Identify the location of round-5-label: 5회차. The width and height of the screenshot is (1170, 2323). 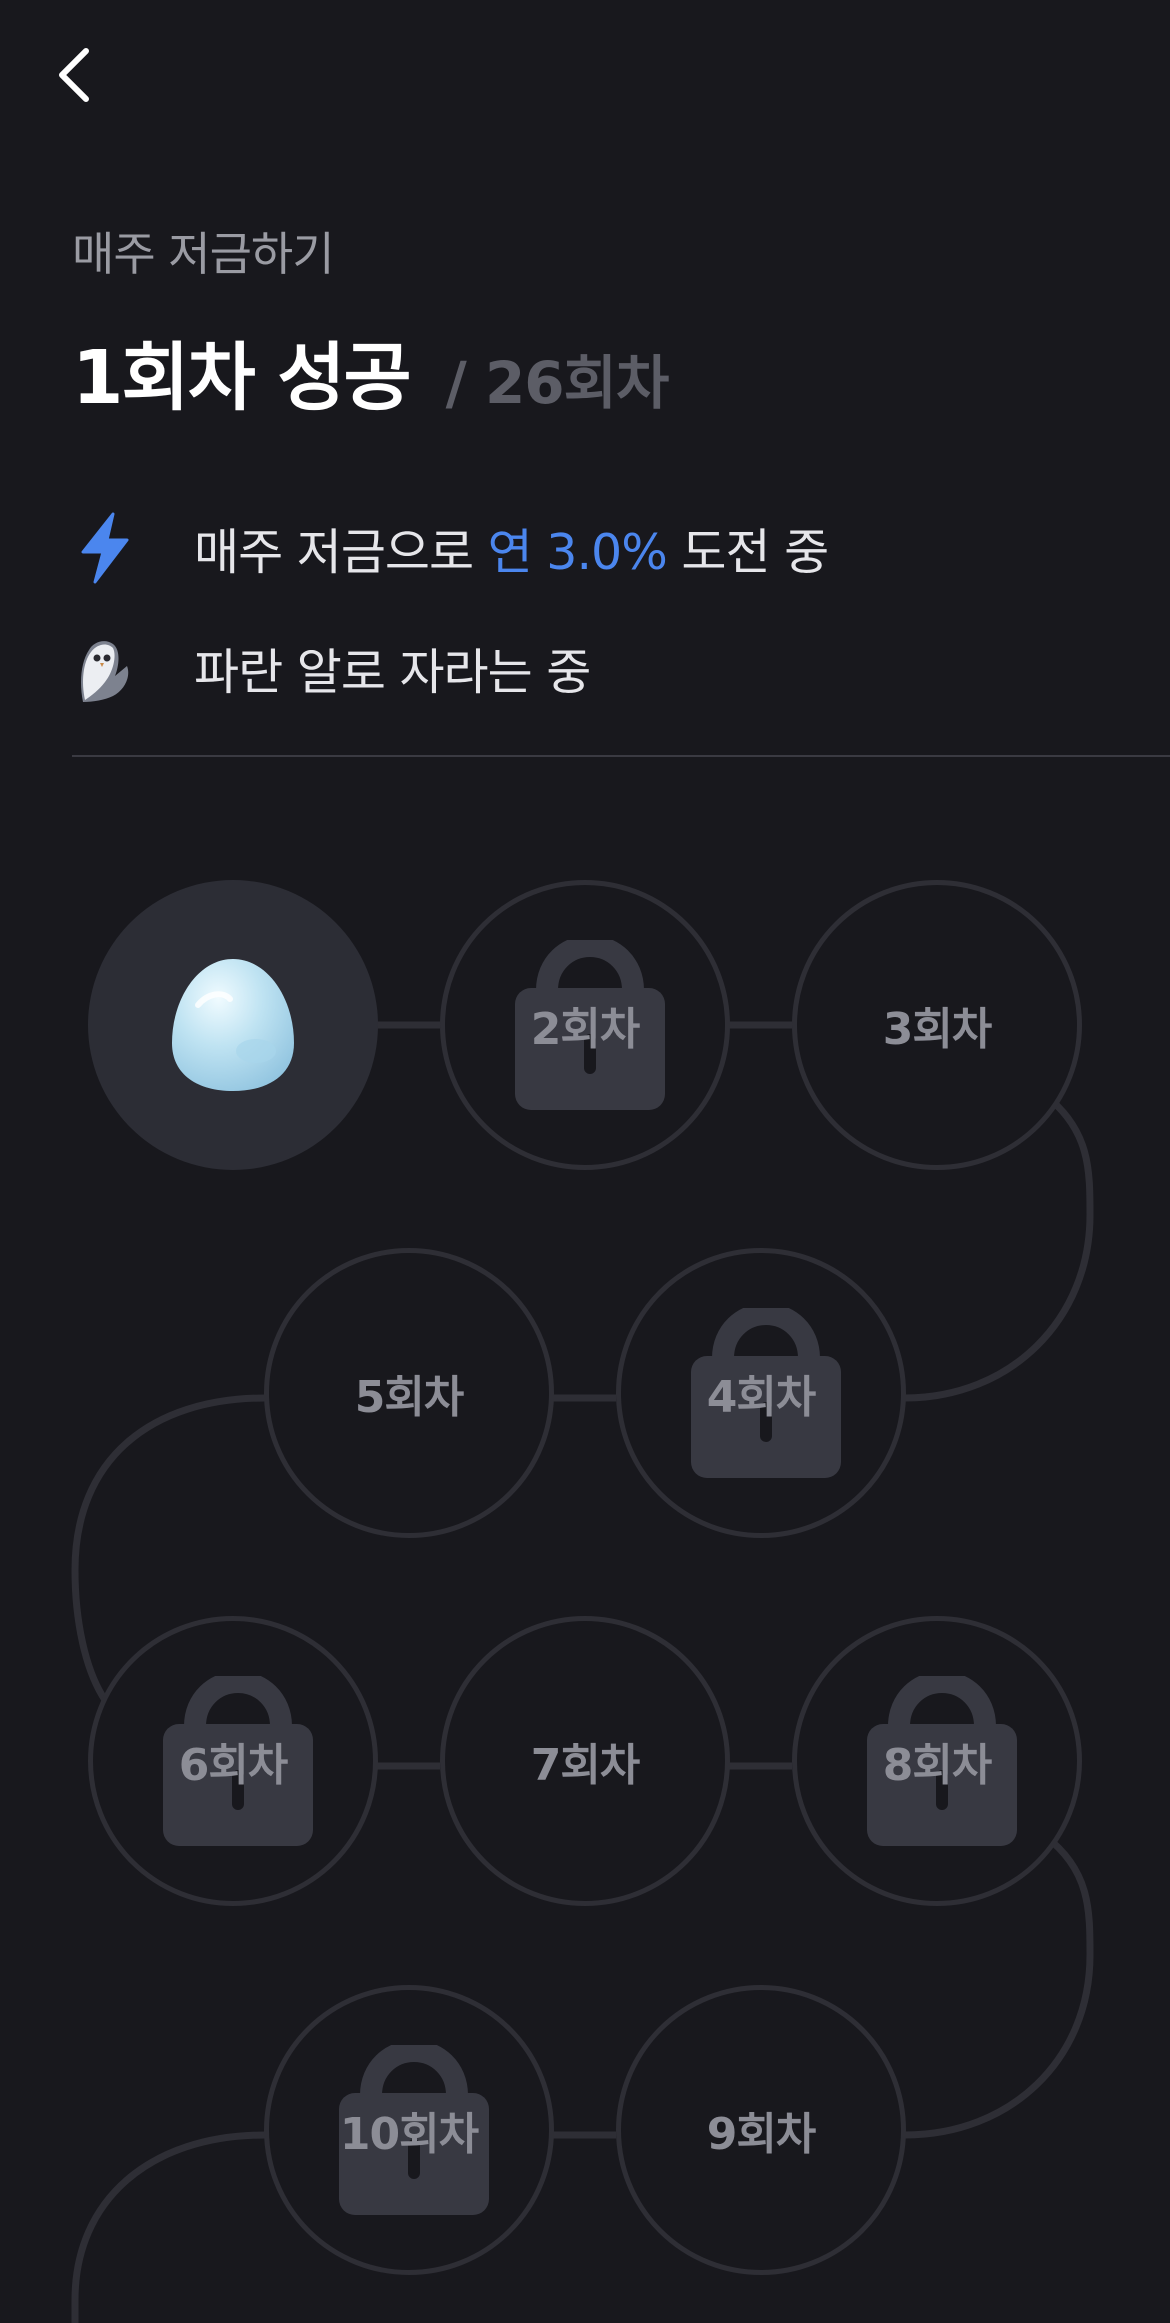
(409, 1397).